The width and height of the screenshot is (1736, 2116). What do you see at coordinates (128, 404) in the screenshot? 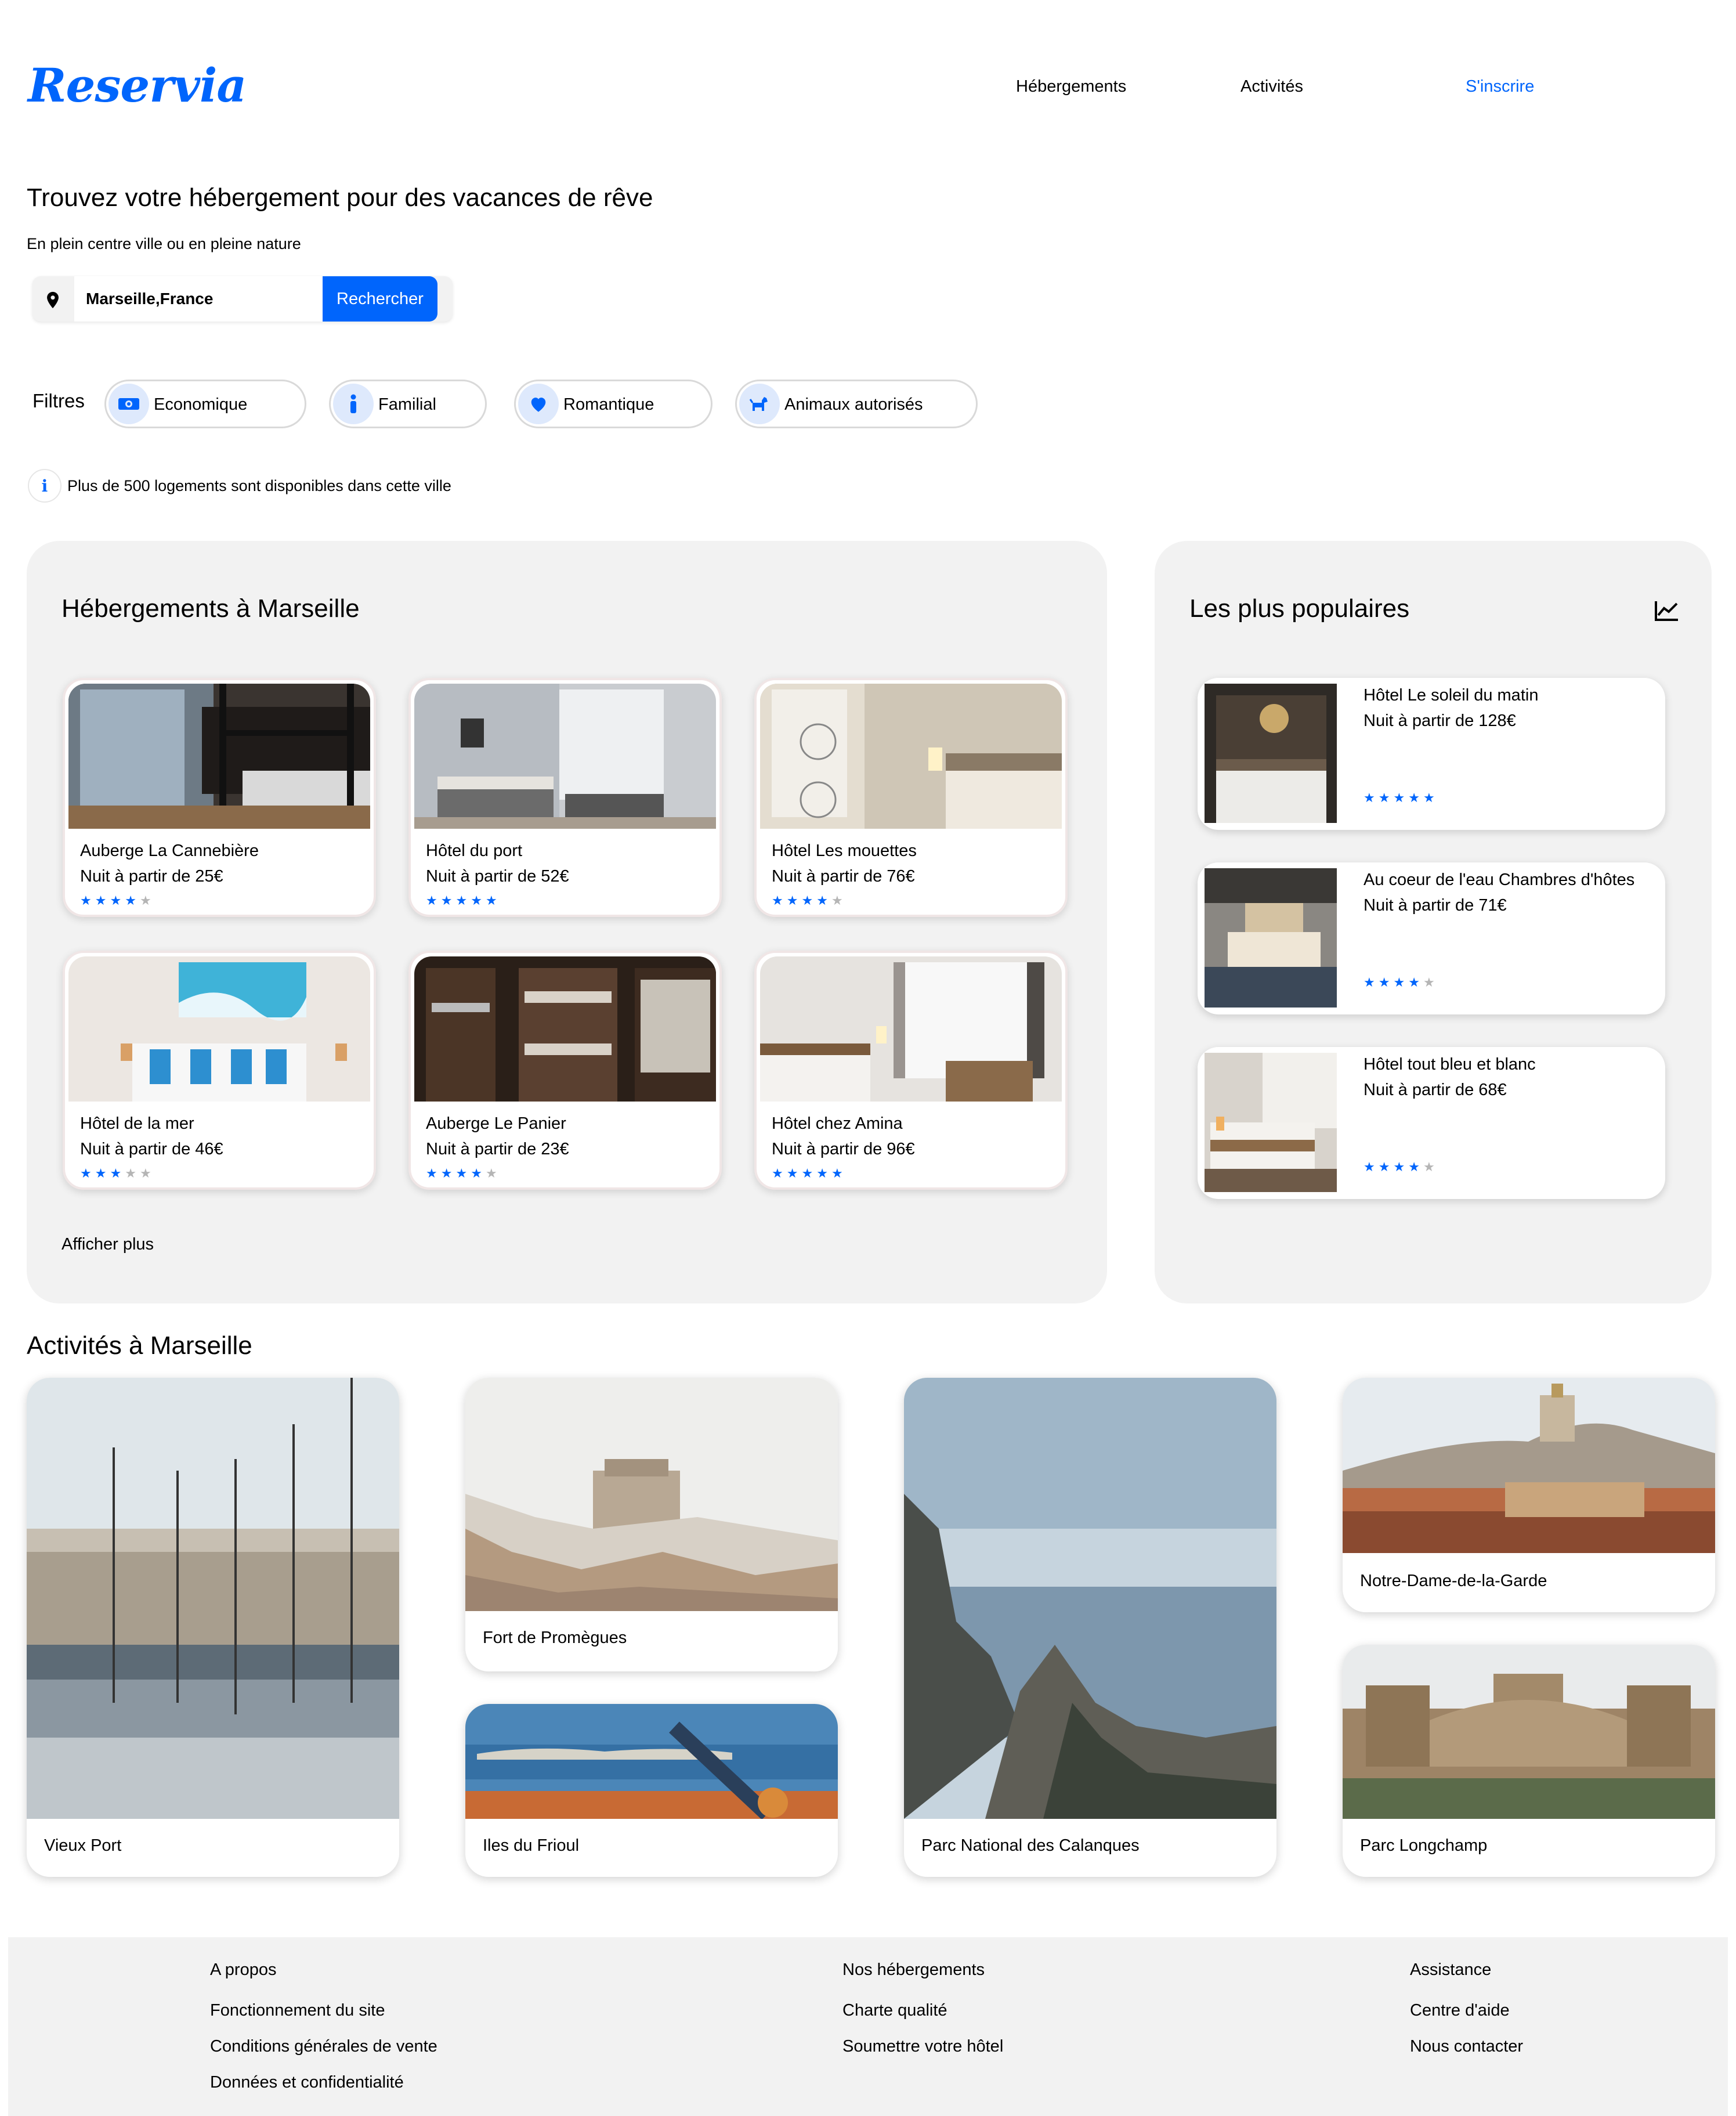
I see `money-icon` at bounding box center [128, 404].